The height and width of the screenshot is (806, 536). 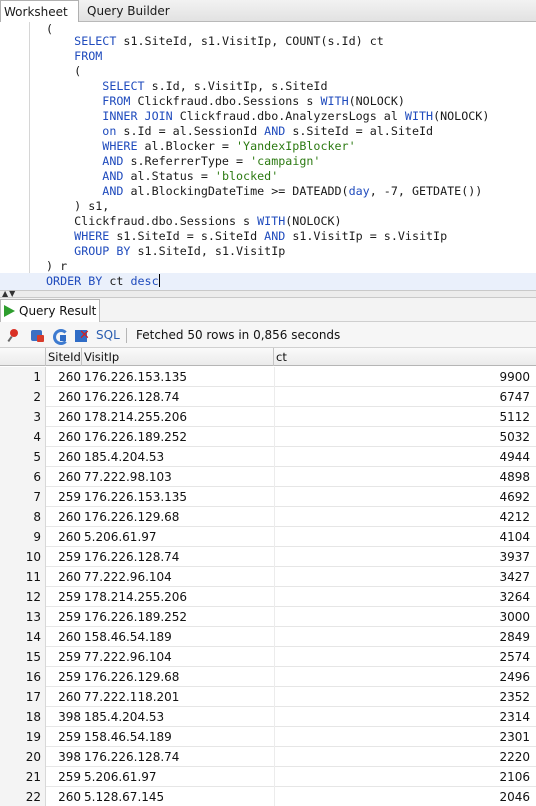 I want to click on collapse-arrows-icon: ▲▼, so click(x=9, y=294).